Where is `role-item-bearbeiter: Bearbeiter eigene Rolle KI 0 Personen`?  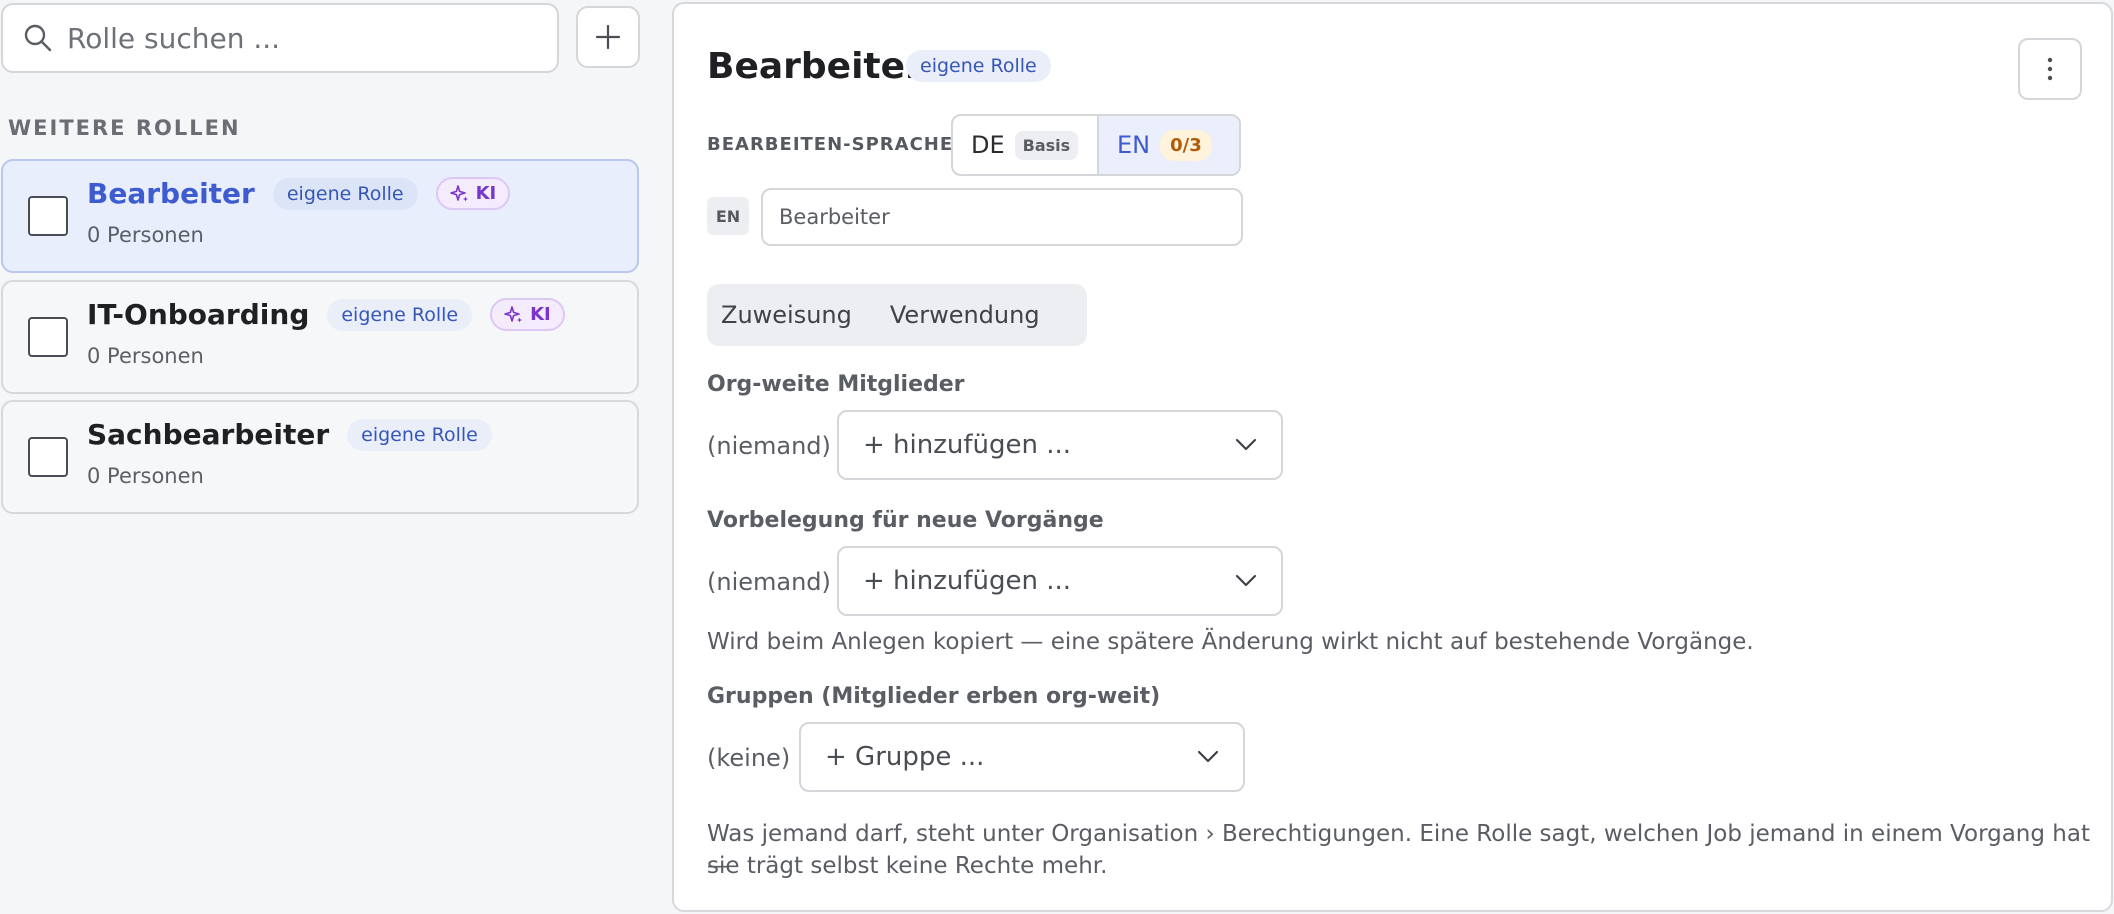
role-item-bearbeiter: Bearbeiter eigene Rolle KI 0 Personen is located at coordinates (320, 216).